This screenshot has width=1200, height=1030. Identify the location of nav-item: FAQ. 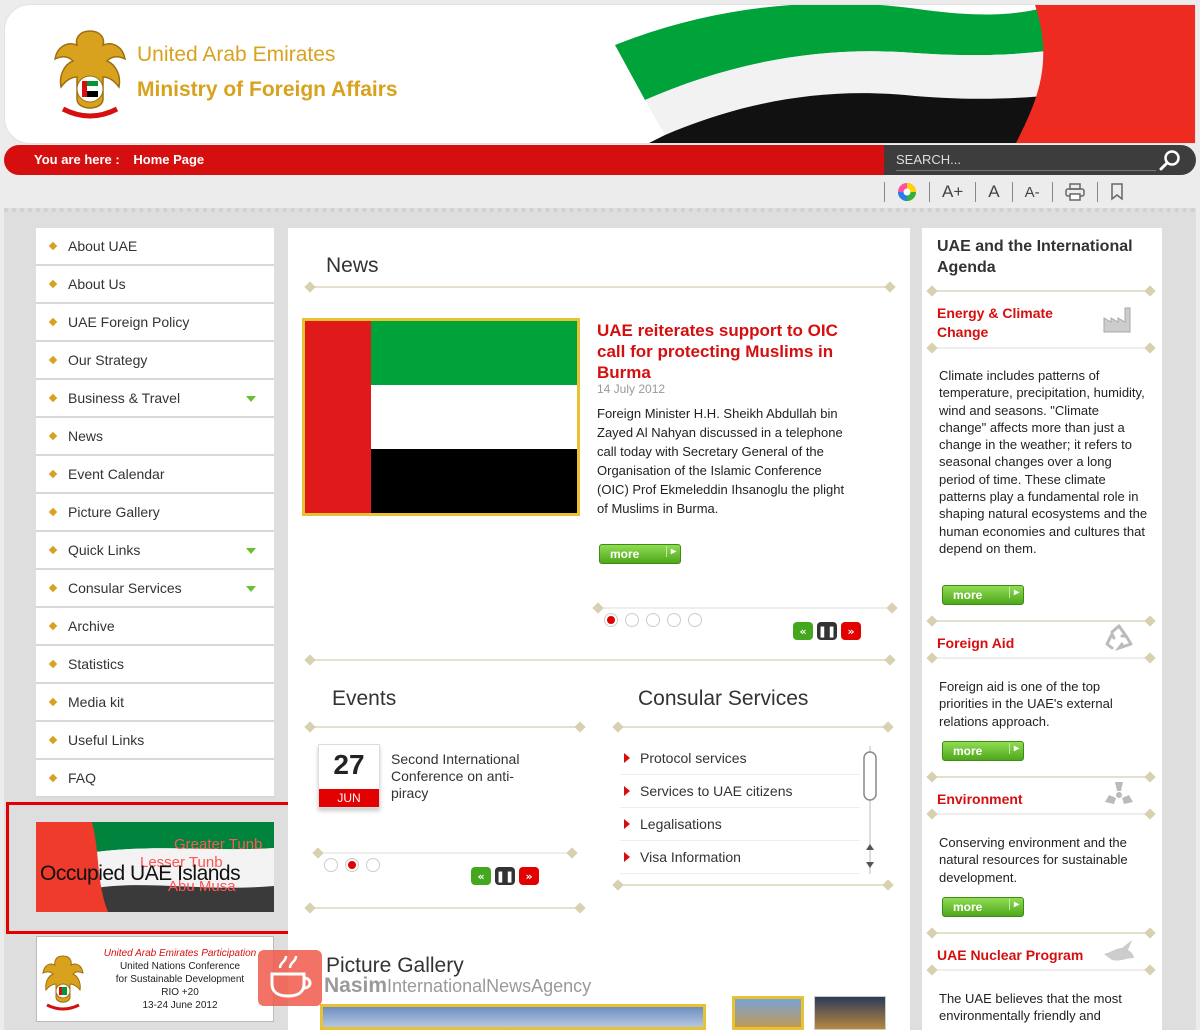
(155, 779).